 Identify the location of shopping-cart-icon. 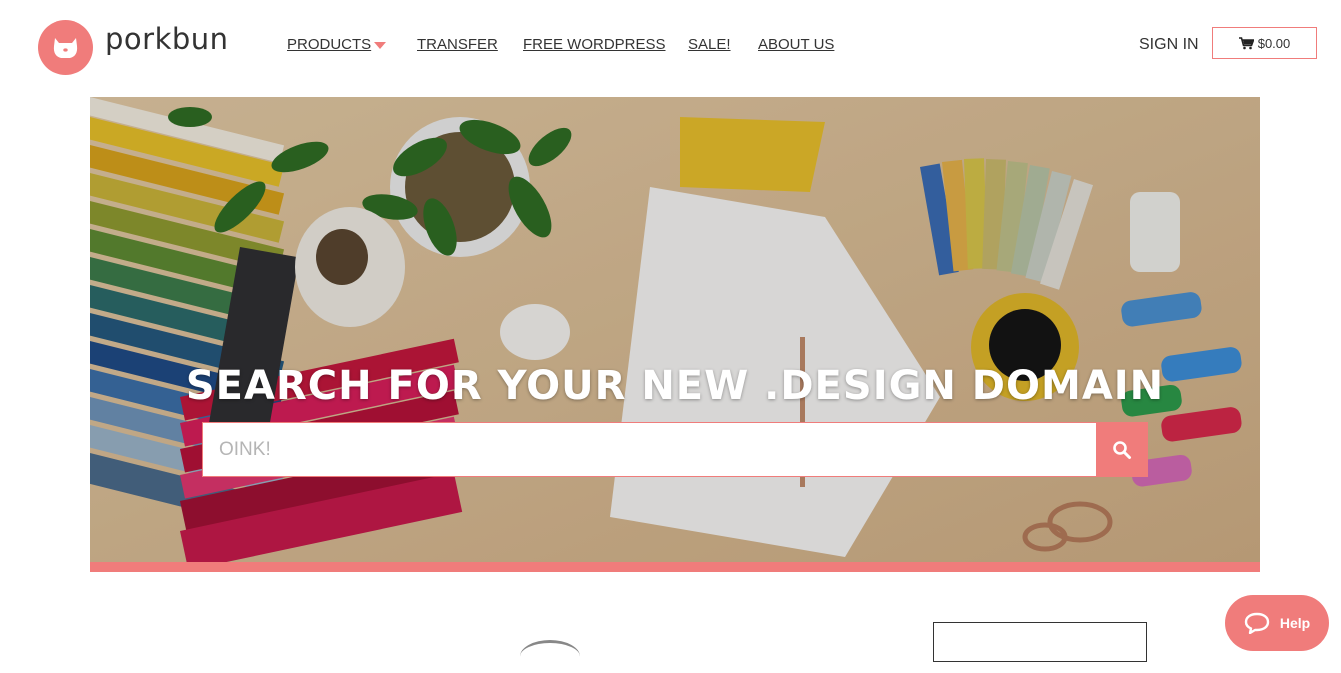
(1246, 42).